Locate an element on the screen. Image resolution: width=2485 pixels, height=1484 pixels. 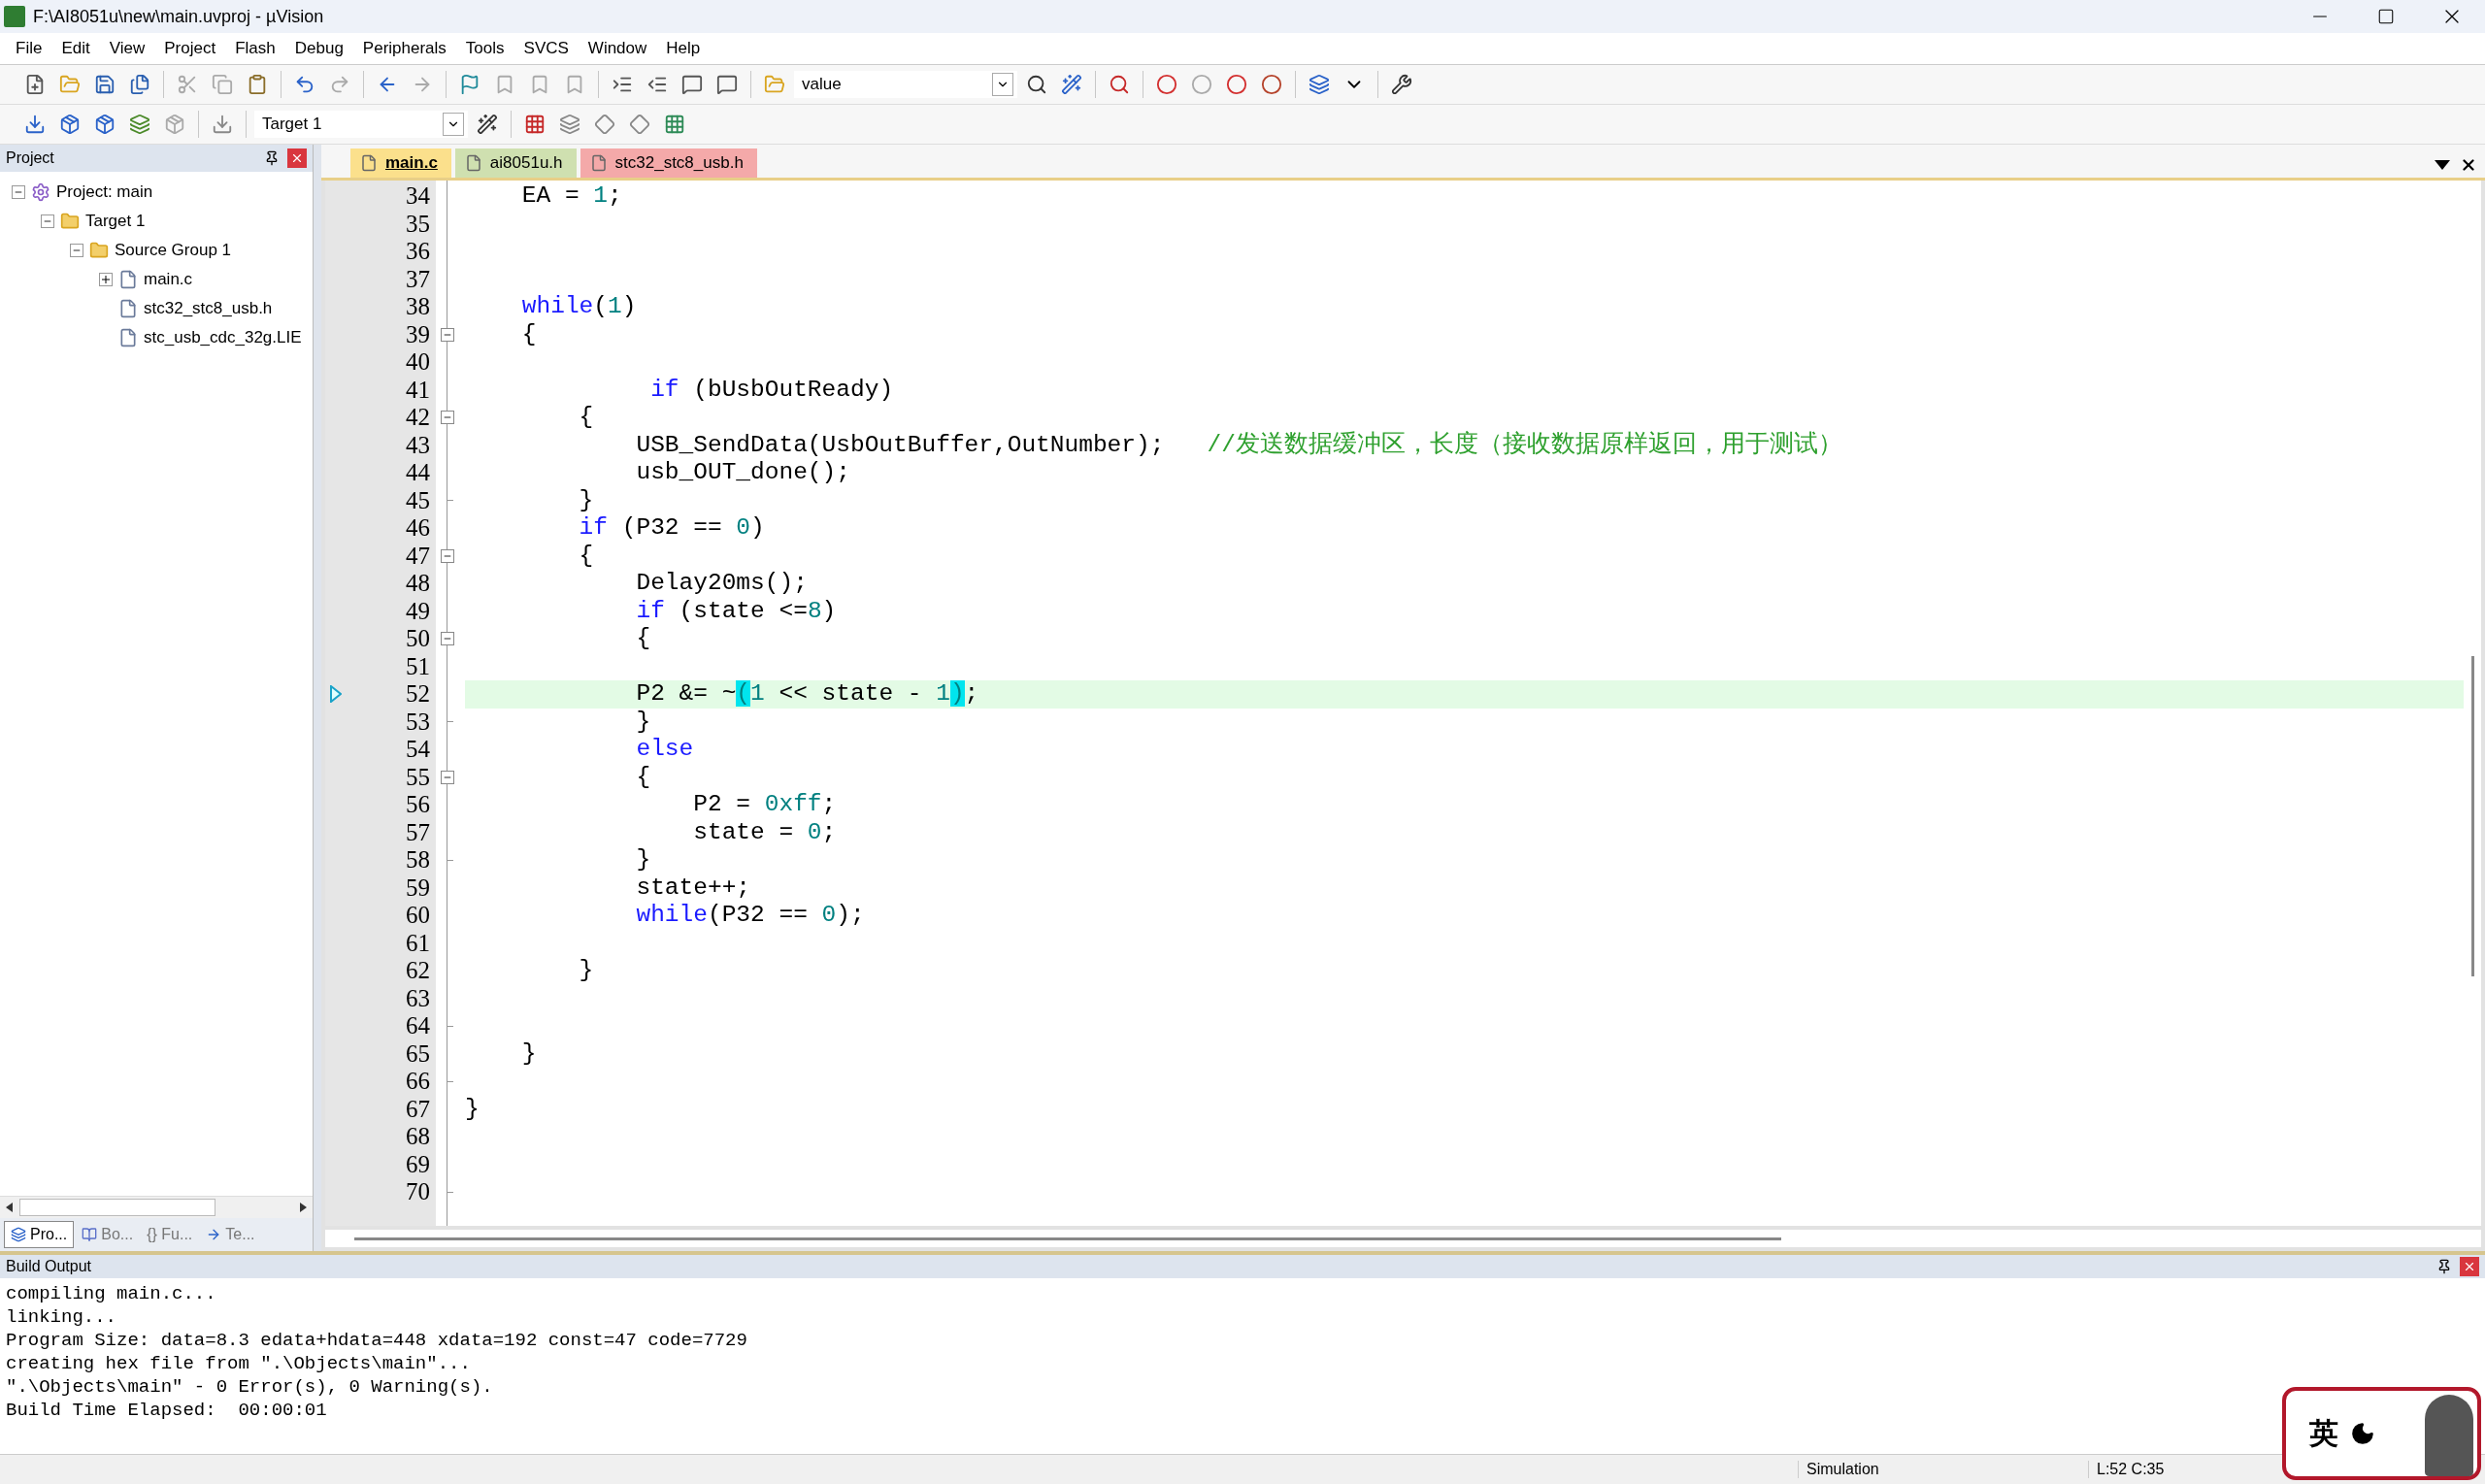
line-number: 50 is located at coordinates (418, 639).